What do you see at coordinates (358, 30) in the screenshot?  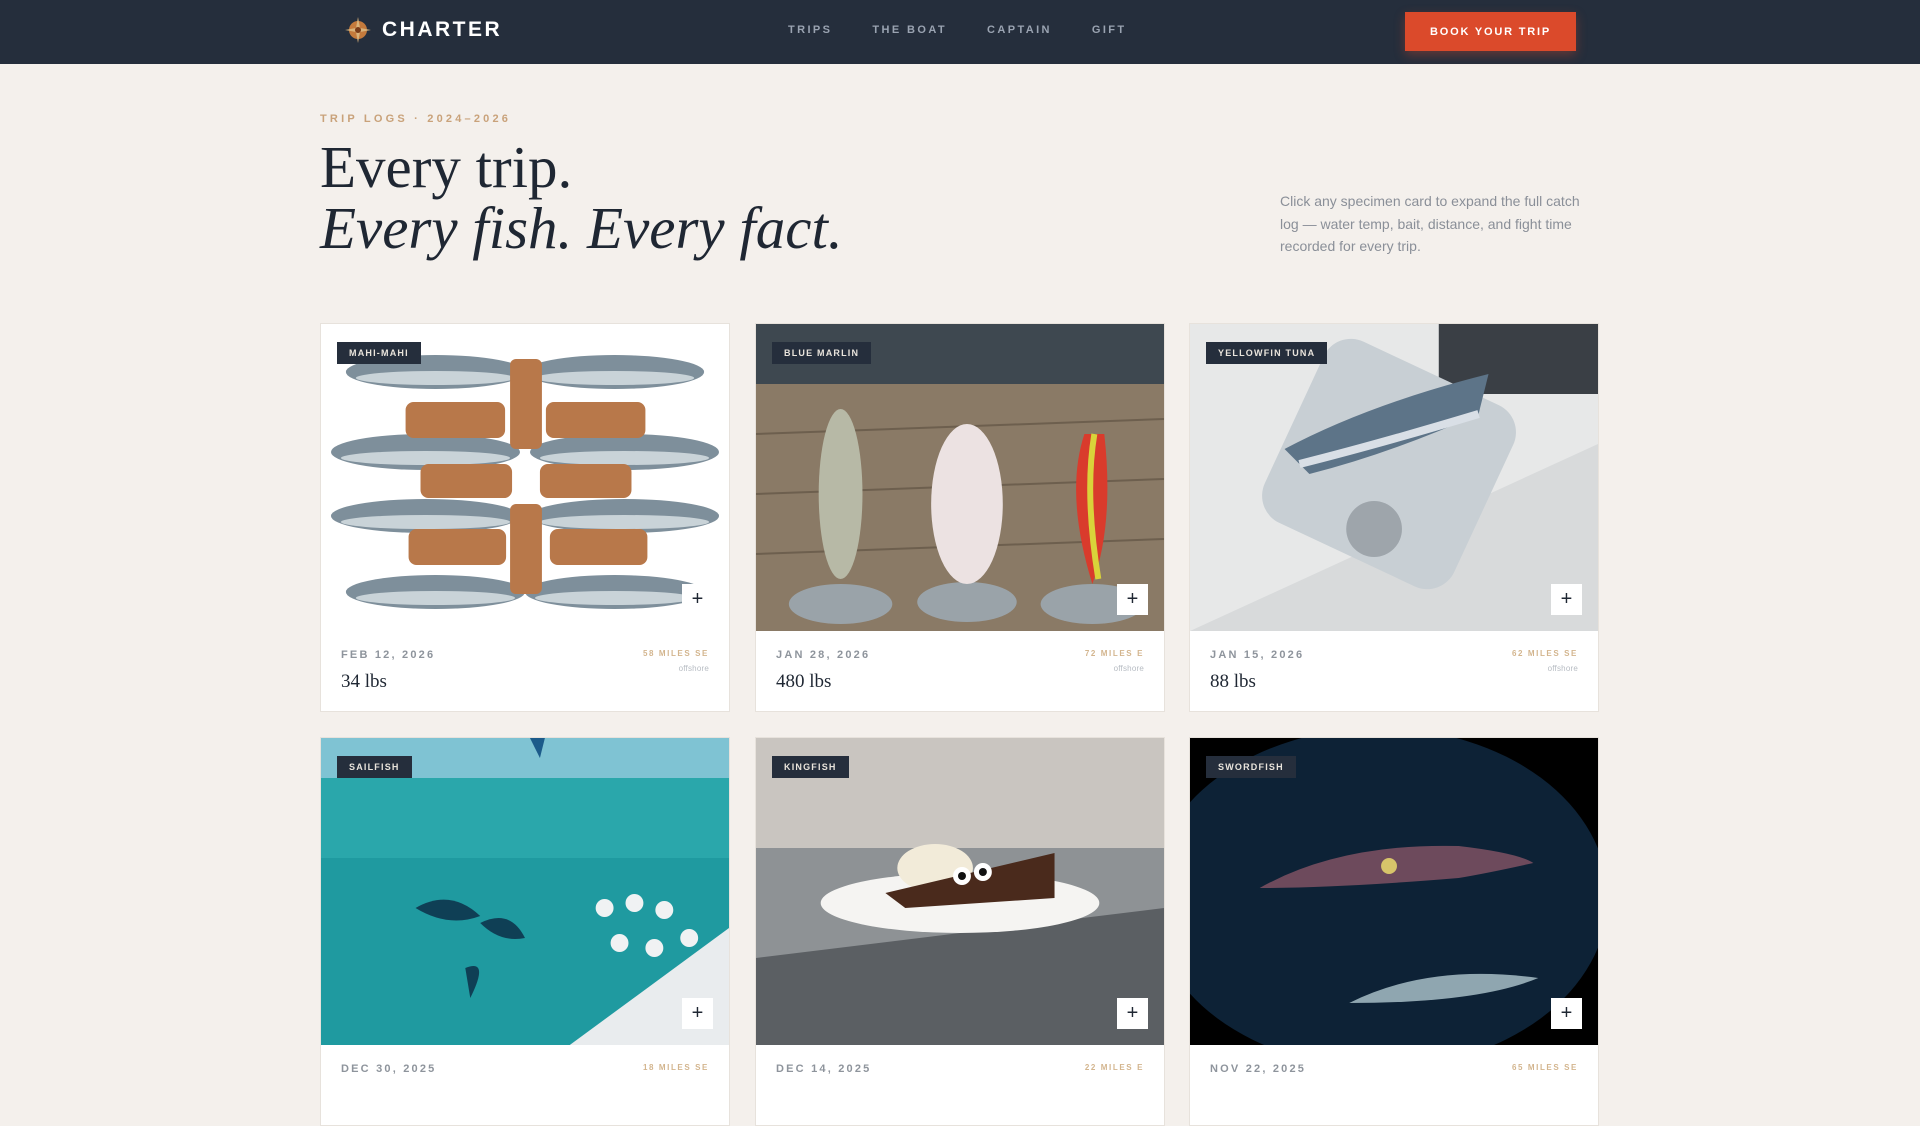 I see `compass-rose-icon` at bounding box center [358, 30].